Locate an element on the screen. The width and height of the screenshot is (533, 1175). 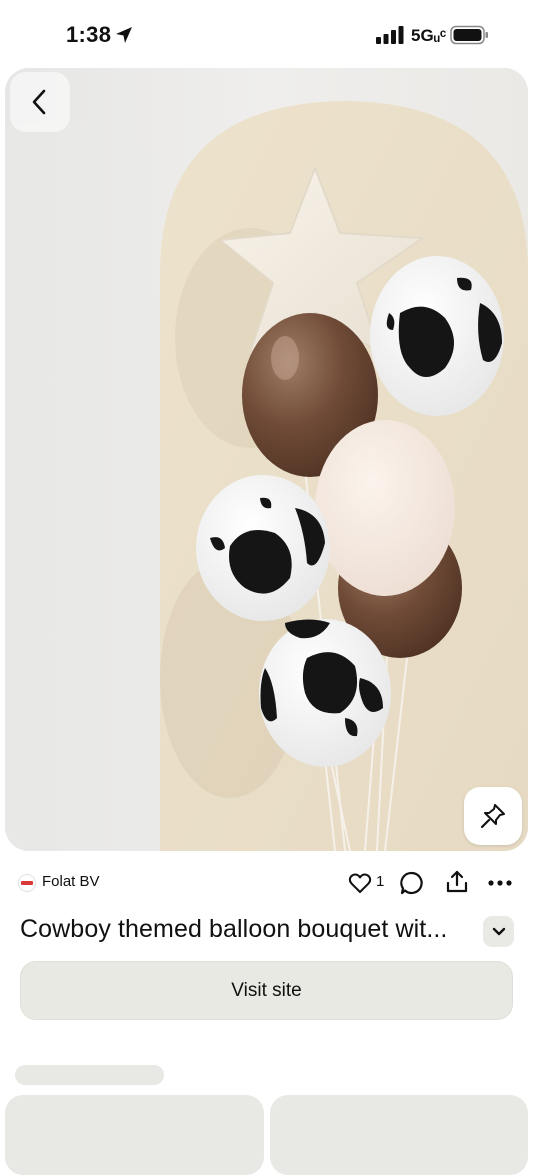
creator-avatar is located at coordinates (27, 883).